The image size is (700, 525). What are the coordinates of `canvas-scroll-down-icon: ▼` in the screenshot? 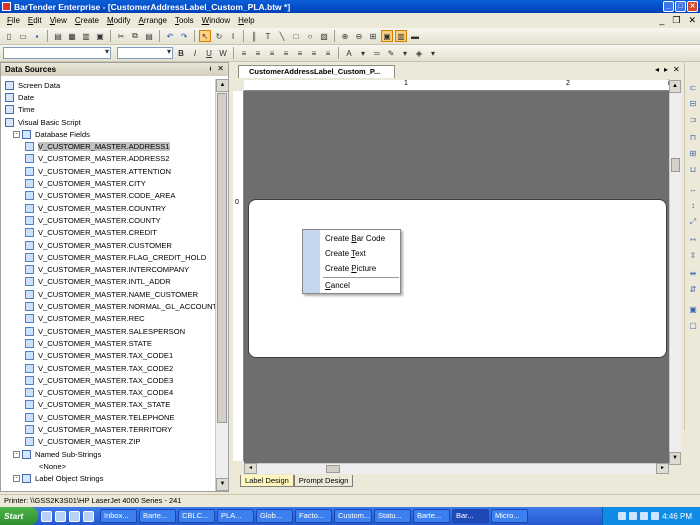 It's located at (675, 458).